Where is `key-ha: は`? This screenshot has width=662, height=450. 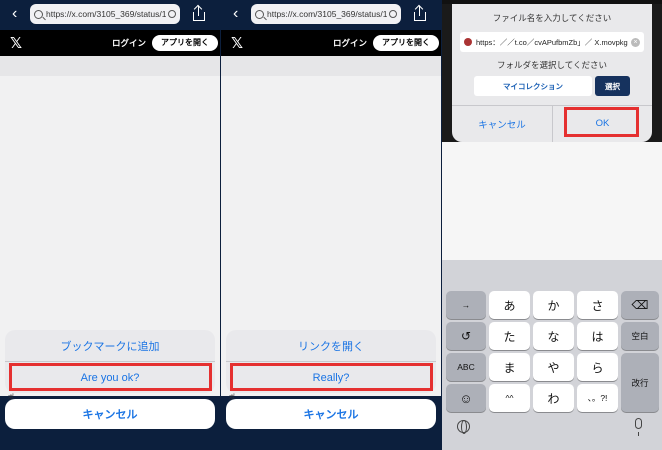
key-ha: は is located at coordinates (597, 336).